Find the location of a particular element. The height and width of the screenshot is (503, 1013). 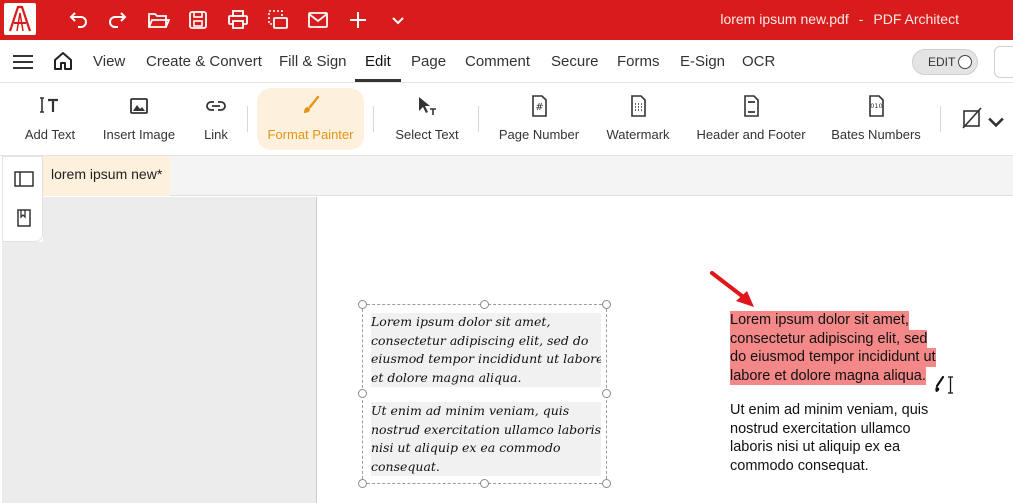

selected-text-line: consectetur adipiscing elit, sed is located at coordinates (829, 338).